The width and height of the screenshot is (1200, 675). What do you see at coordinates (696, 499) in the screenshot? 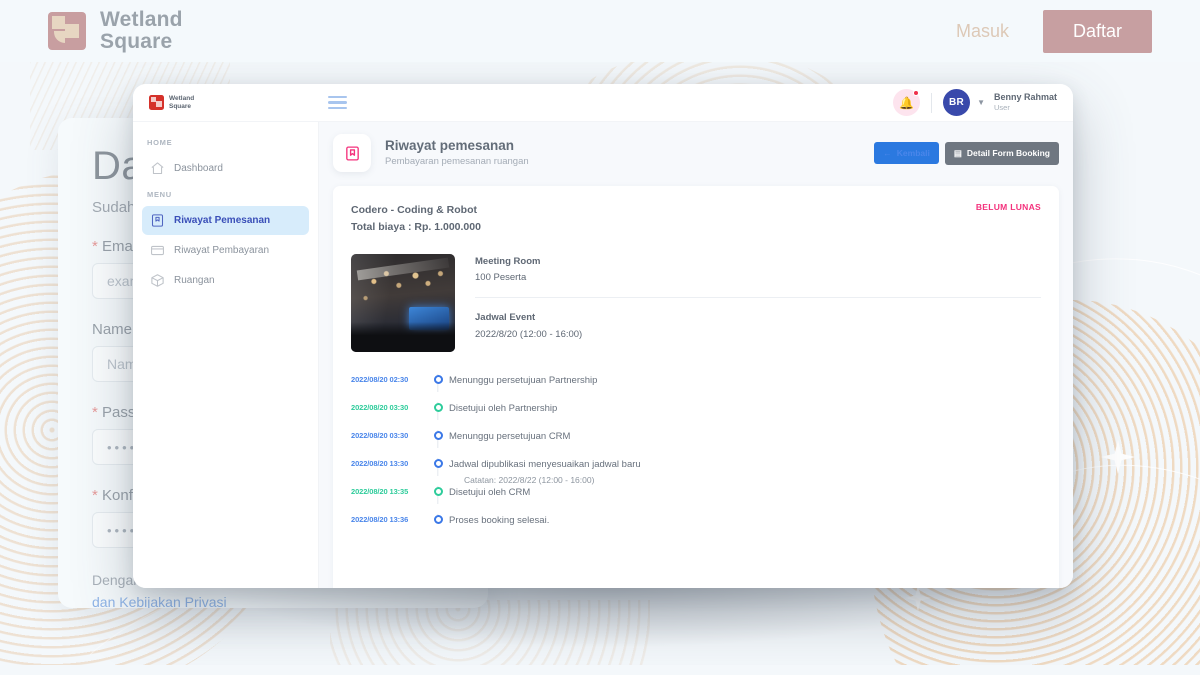
I see `timeline-row: 2022/08/20 13:35 Disetujui oleh CRM` at bounding box center [696, 499].